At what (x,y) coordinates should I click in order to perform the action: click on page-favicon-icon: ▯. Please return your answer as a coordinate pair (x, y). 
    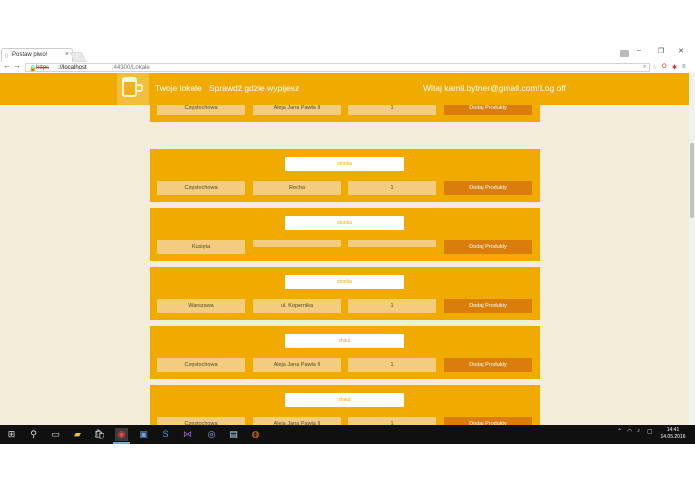
    Looking at the image, I should click on (6, 56).